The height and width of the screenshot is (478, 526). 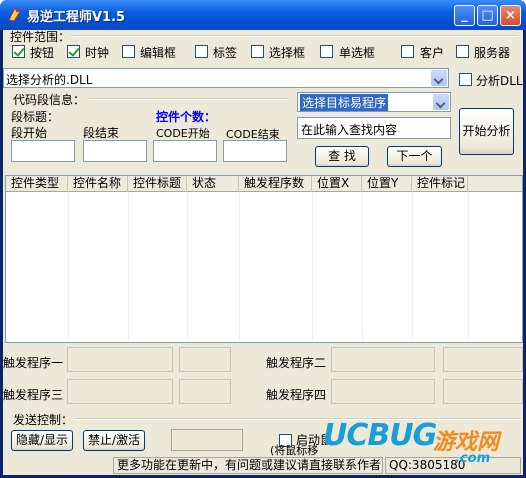 I want to click on segment-end-label: 段结束, so click(x=101, y=133).